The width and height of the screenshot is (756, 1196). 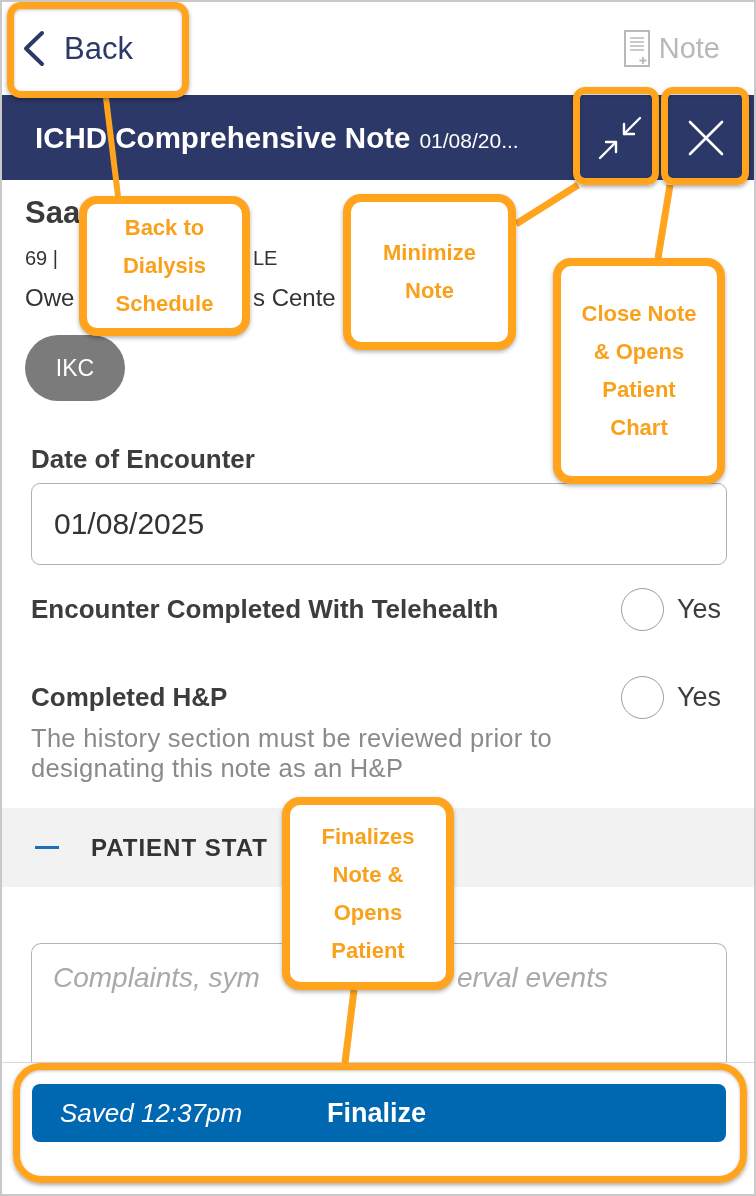 I want to click on help-text: The history section must be reviewed prior to designating this note as an H&P, so click(x=292, y=753).